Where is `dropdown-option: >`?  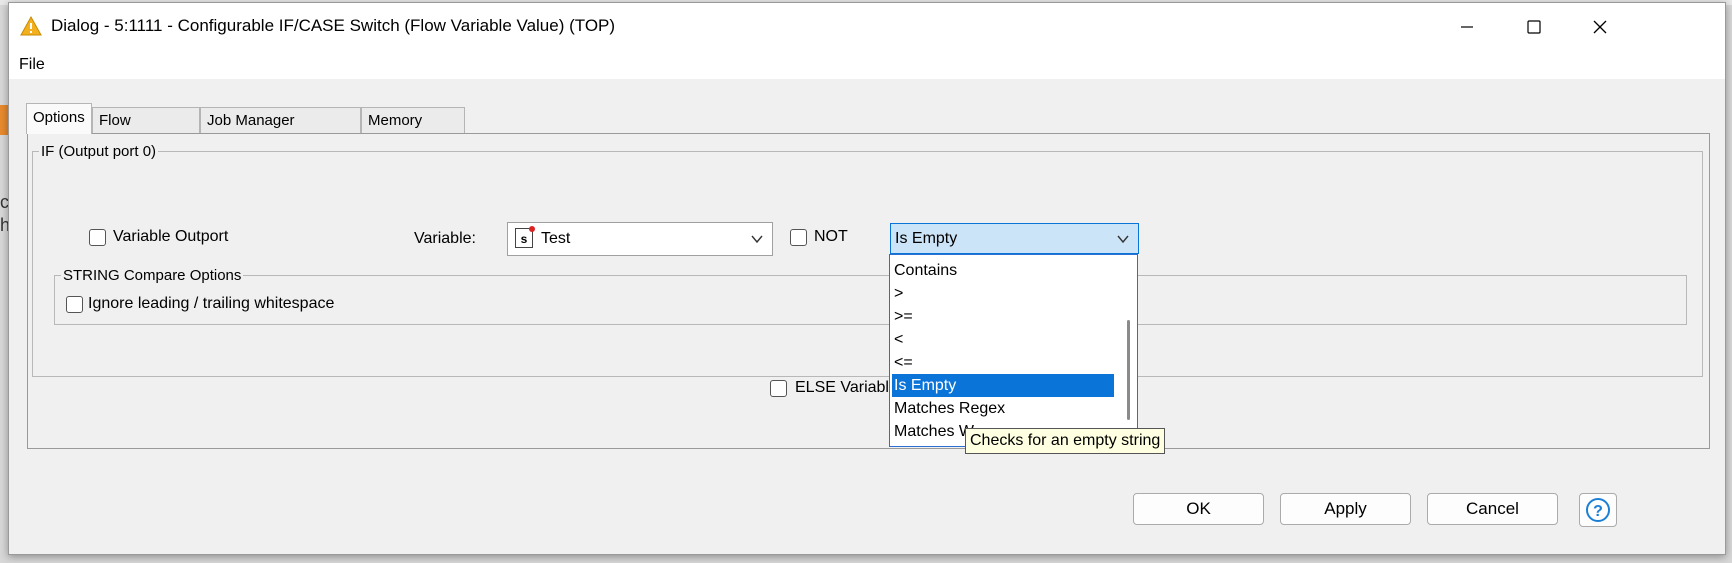
dropdown-option: > is located at coordinates (1003, 293).